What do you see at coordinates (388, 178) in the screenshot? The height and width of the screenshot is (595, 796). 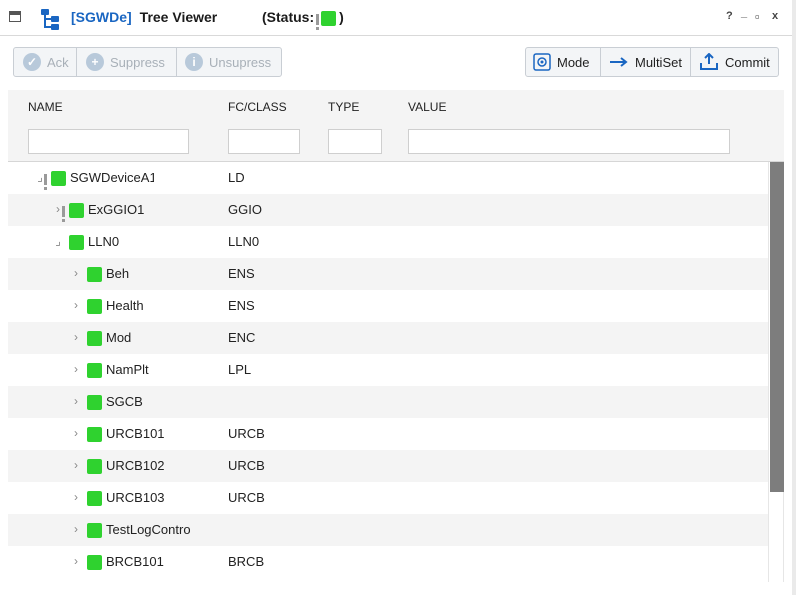 I see `tree-row: ⌟ SGWDeviceA1 LD` at bounding box center [388, 178].